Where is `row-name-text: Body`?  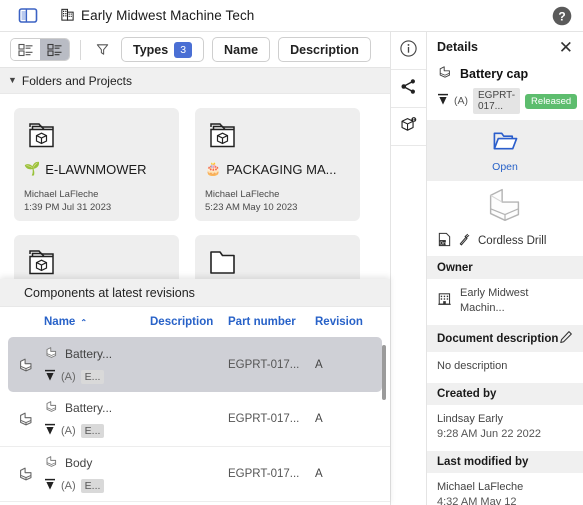
row-name-text: Body is located at coordinates (79, 463).